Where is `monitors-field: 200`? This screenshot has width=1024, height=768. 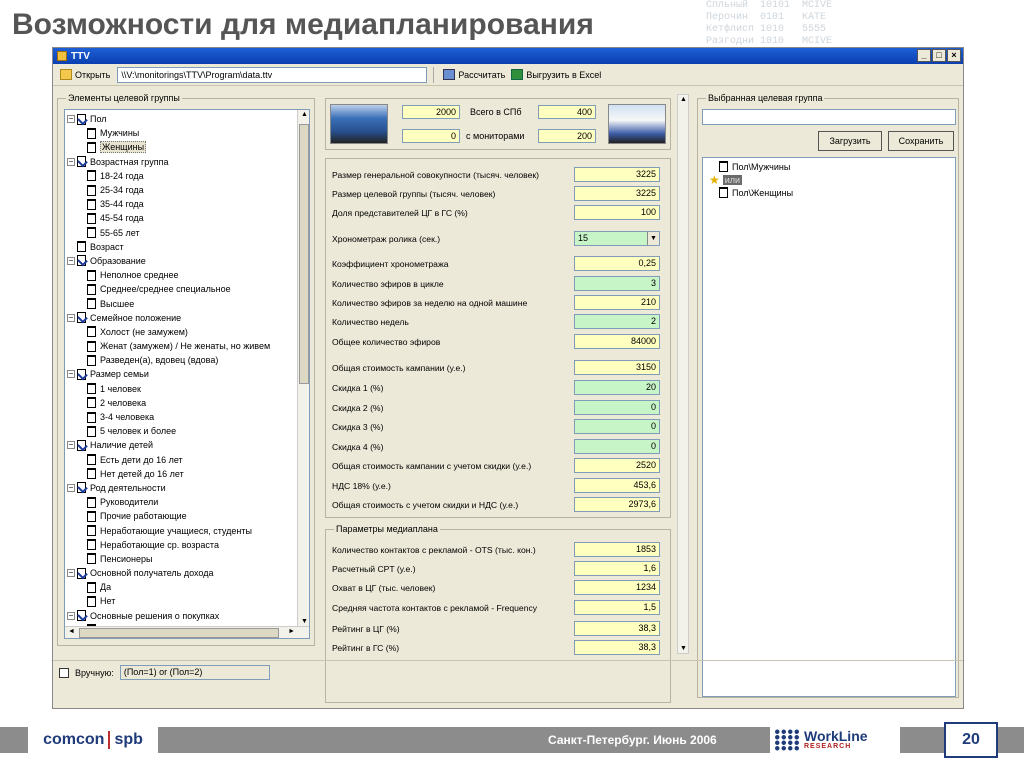 monitors-field: 200 is located at coordinates (567, 136).